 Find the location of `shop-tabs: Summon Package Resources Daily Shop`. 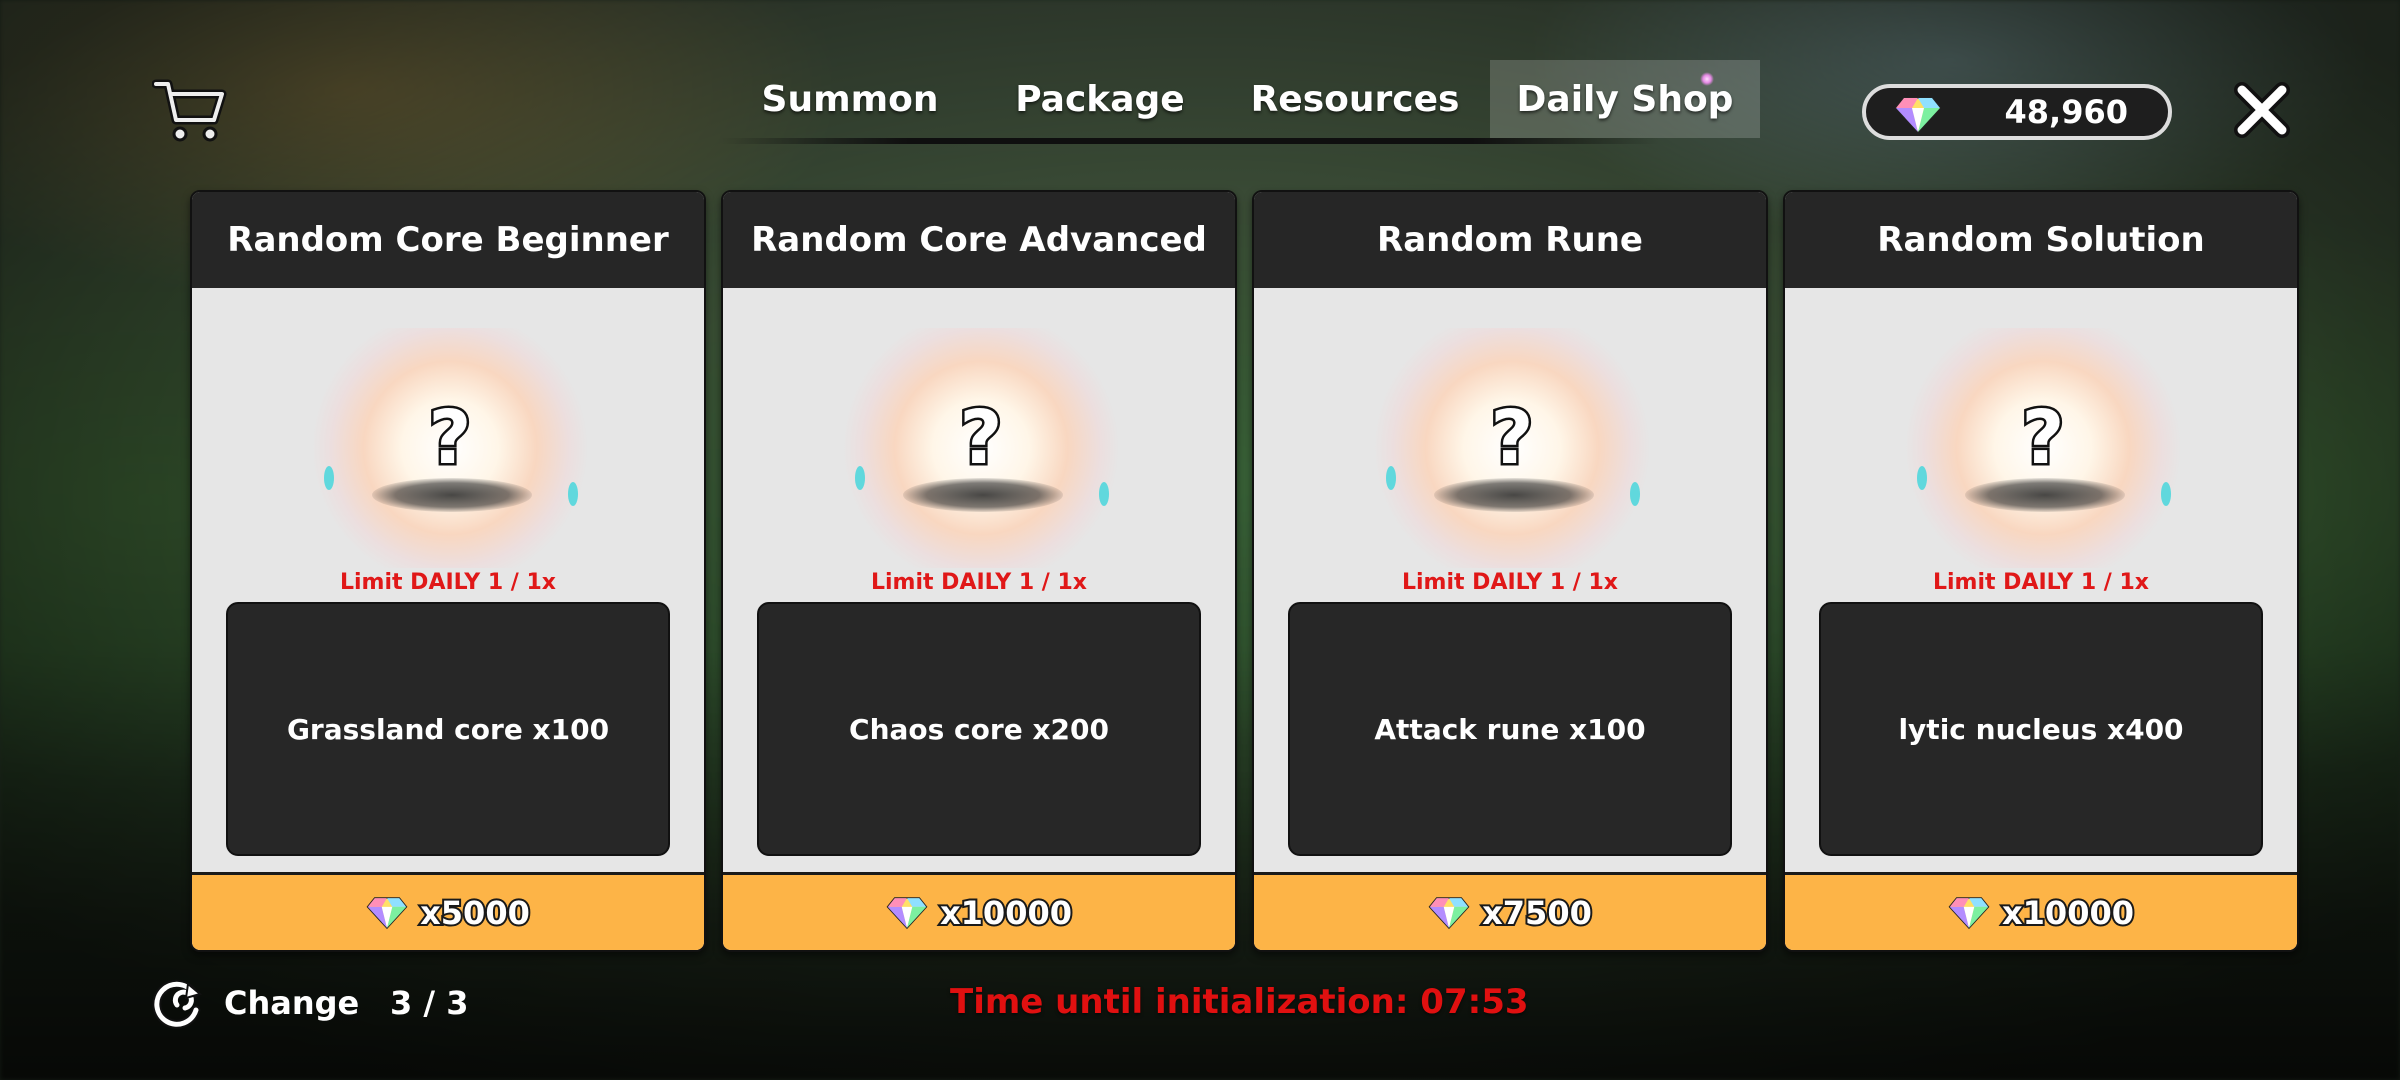

shop-tabs: Summon Package Resources Daily Shop is located at coordinates (1240, 100).